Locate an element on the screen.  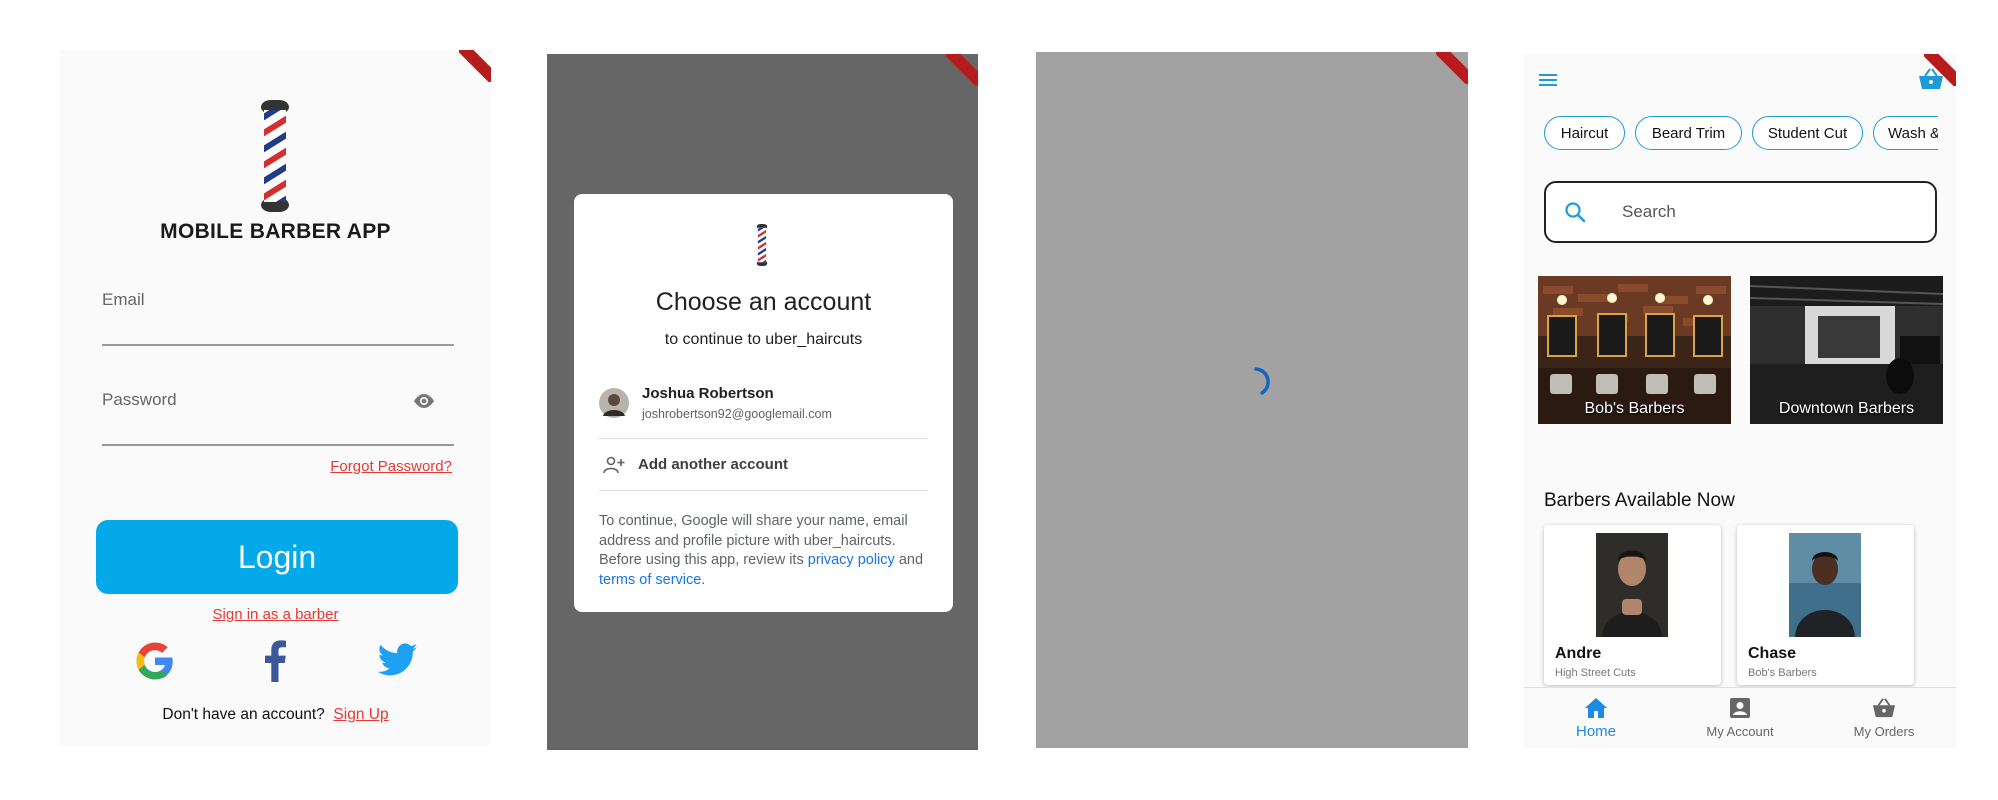
nav-my-orders: My Orders is located at coordinates (1884, 718).